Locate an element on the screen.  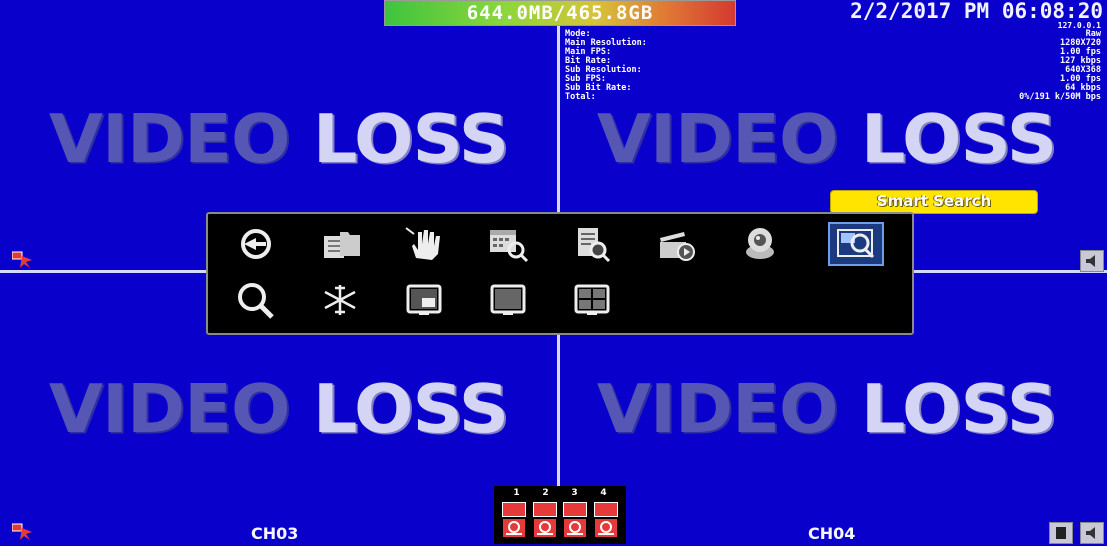
storage-usage-text: 644.0MB/465.8GB is located at coordinates (560, 13).